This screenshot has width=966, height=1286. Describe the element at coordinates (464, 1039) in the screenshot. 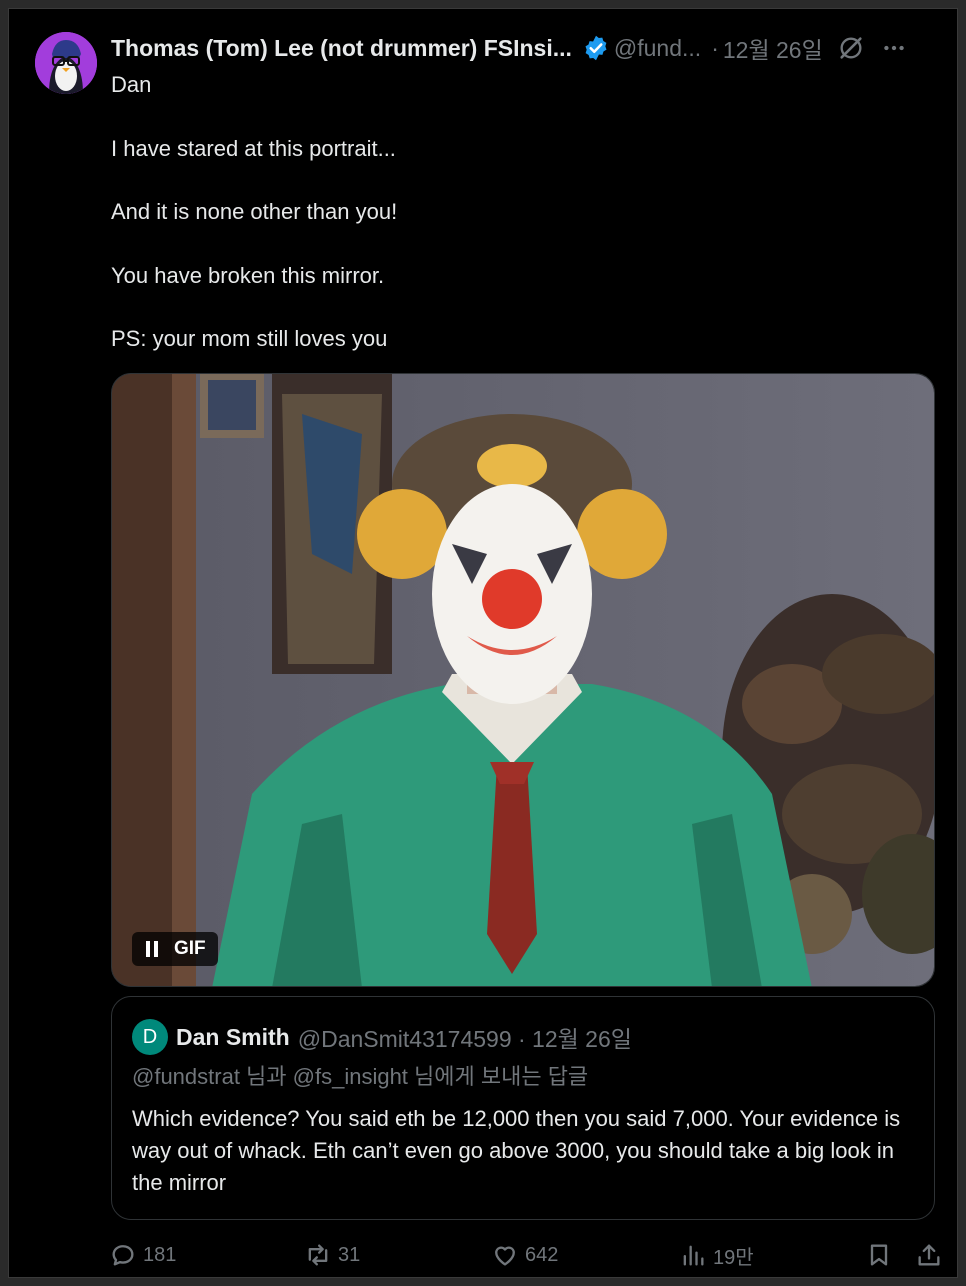

I see `quote-meta: @DanSmit43174599 · 12월 26일` at that location.